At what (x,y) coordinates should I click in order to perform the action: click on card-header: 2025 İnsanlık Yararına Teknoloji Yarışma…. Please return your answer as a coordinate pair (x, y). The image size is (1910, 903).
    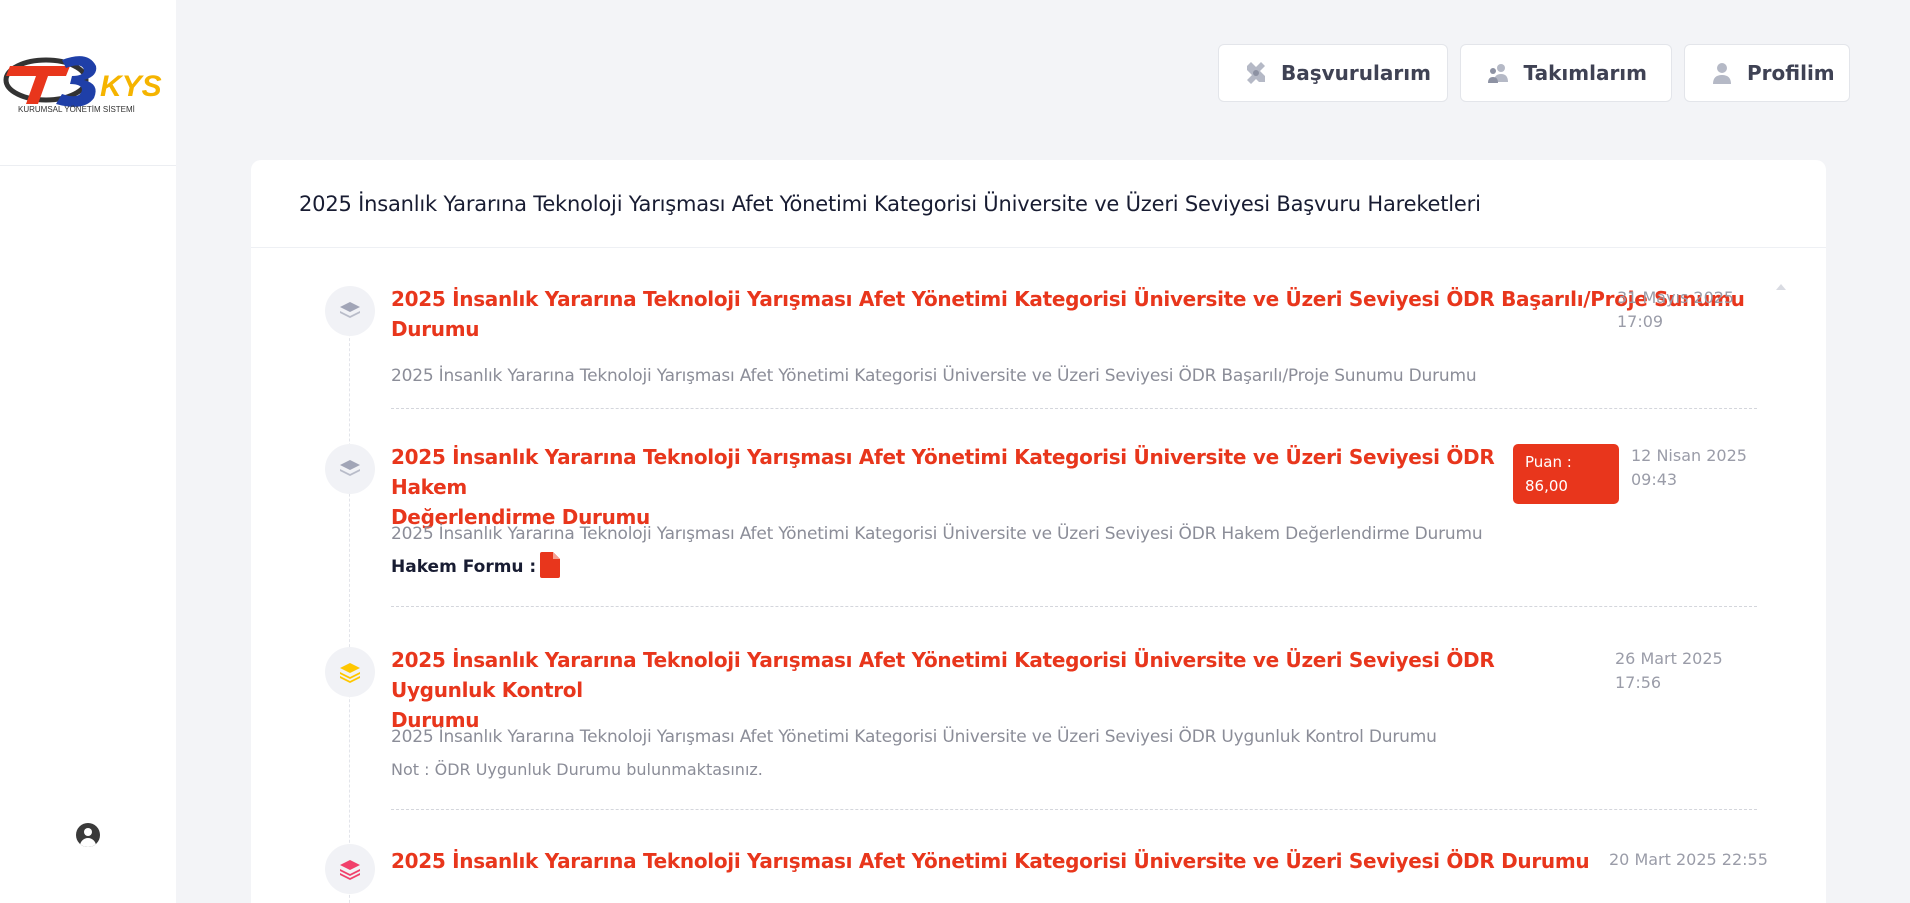
    Looking at the image, I should click on (1038, 204).